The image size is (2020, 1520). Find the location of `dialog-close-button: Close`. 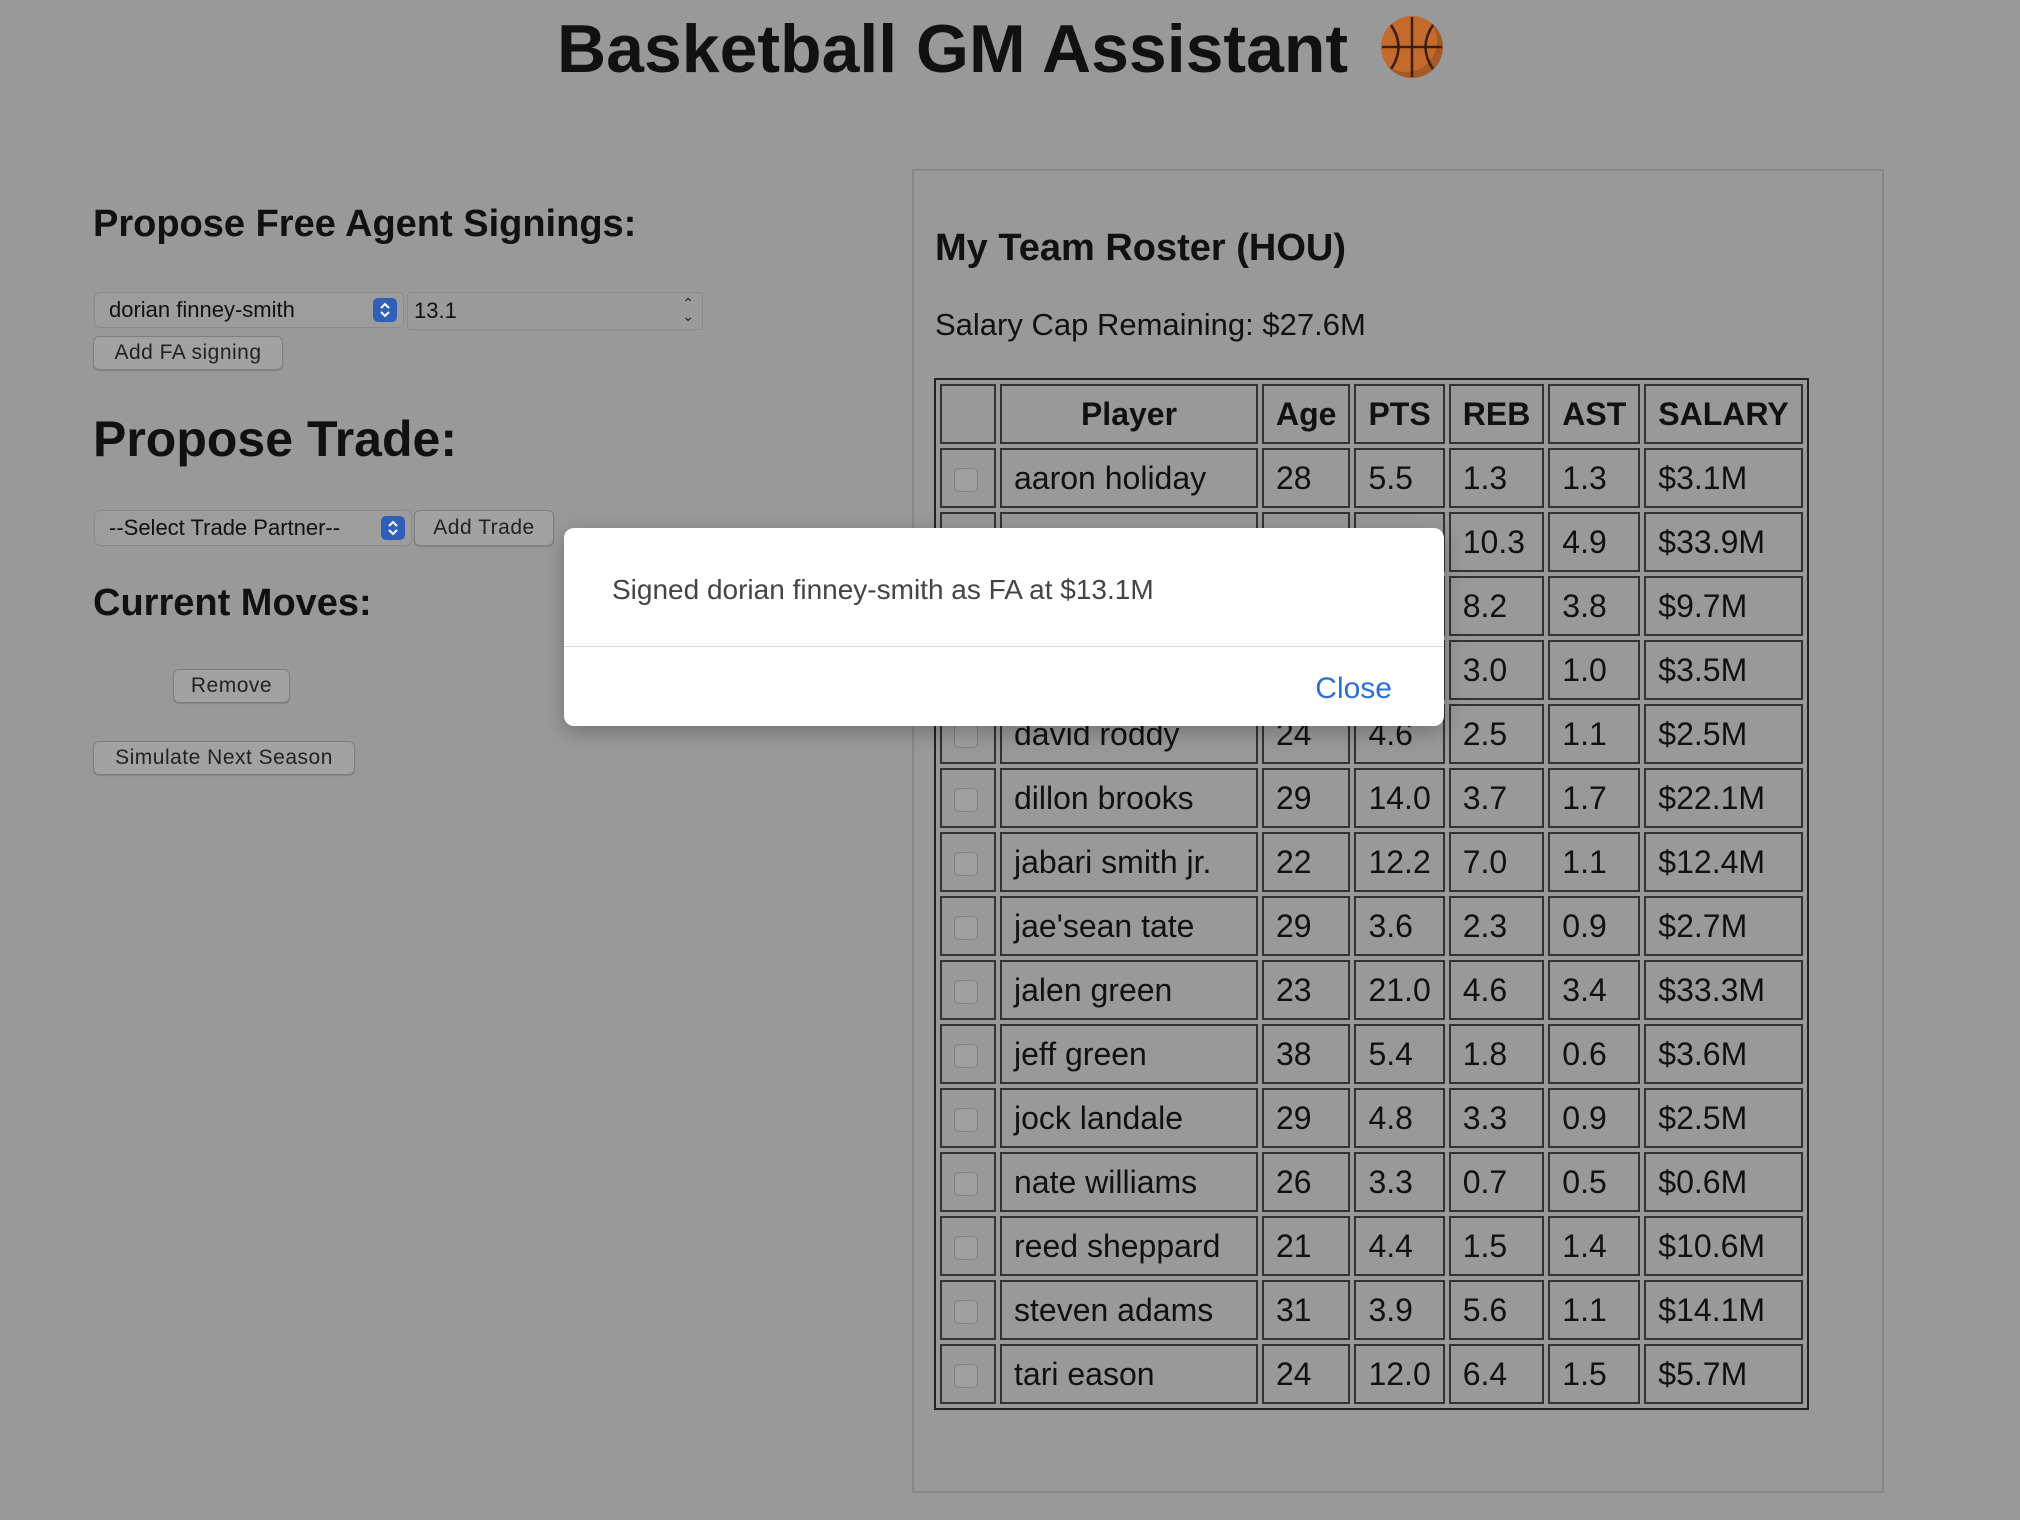

dialog-close-button: Close is located at coordinates (1353, 689).